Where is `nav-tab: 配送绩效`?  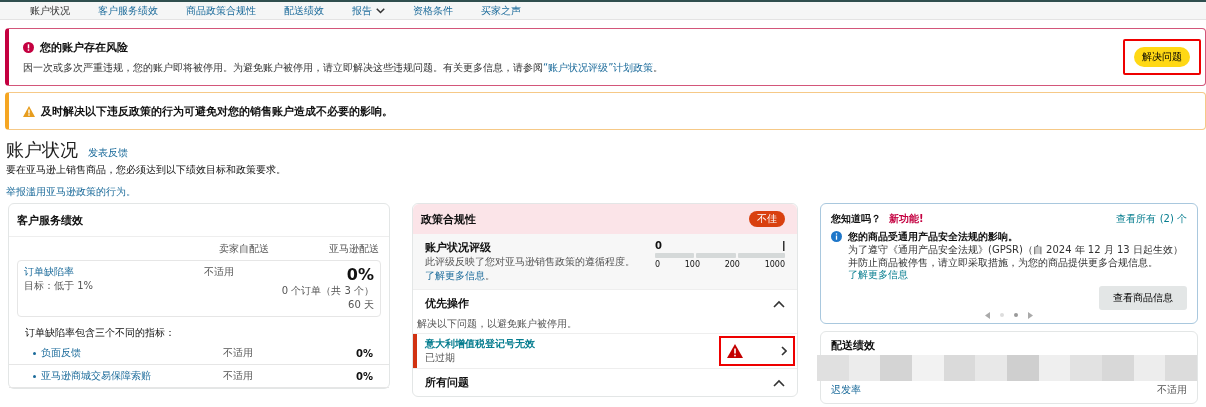
nav-tab: 配送绩效 is located at coordinates (304, 10).